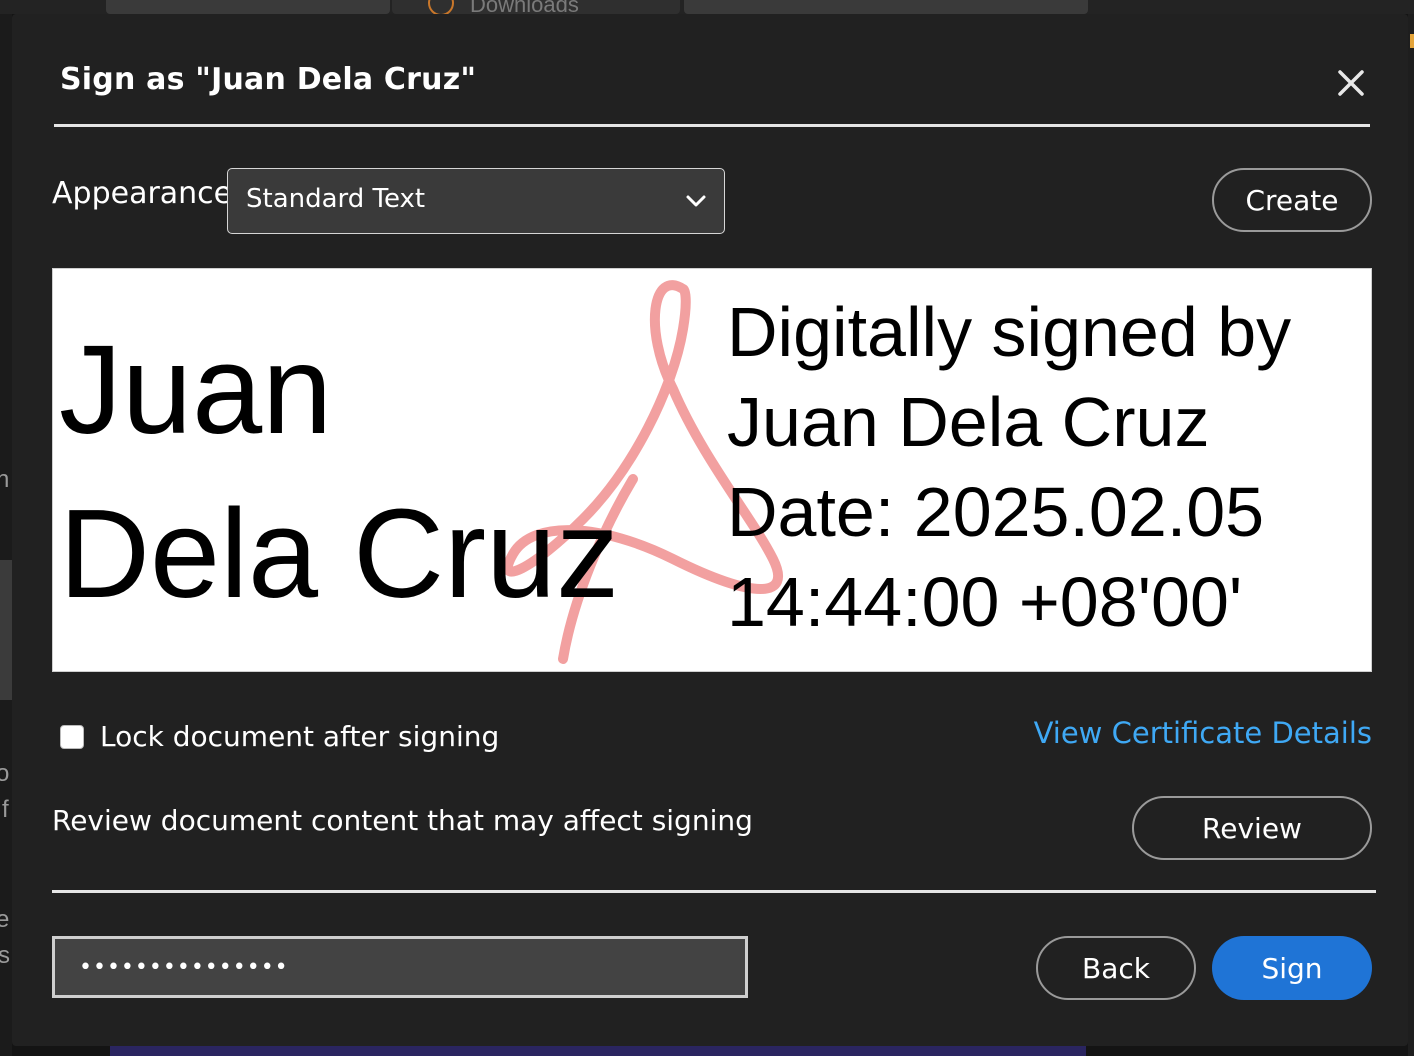 This screenshot has width=1414, height=1056. What do you see at coordinates (696, 201) in the screenshot?
I see `chevron-down-icon` at bounding box center [696, 201].